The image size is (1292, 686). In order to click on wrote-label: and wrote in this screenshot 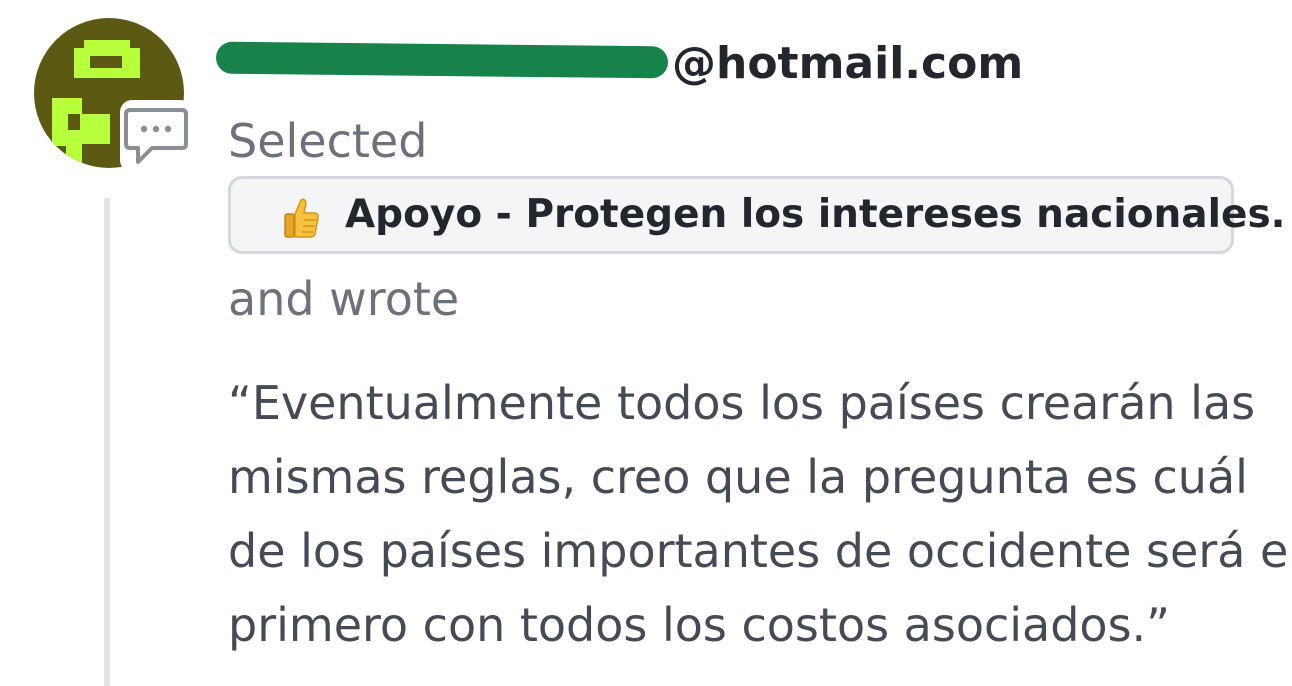, I will do `click(344, 299)`.